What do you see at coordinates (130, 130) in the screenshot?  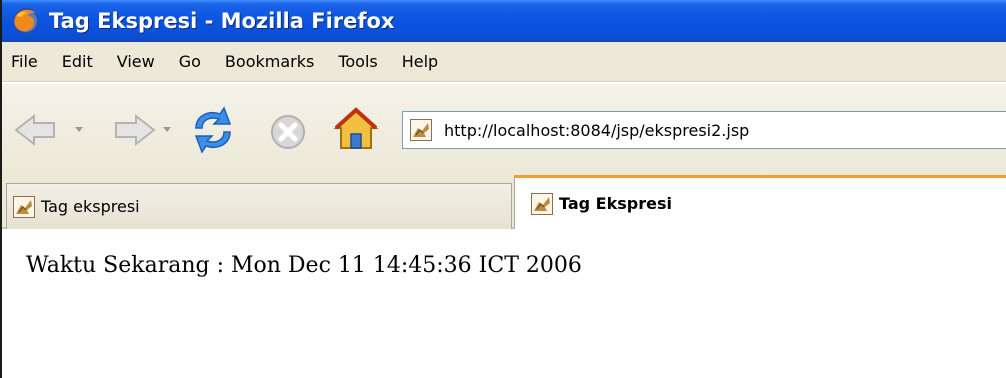 I see `forward-icon` at bounding box center [130, 130].